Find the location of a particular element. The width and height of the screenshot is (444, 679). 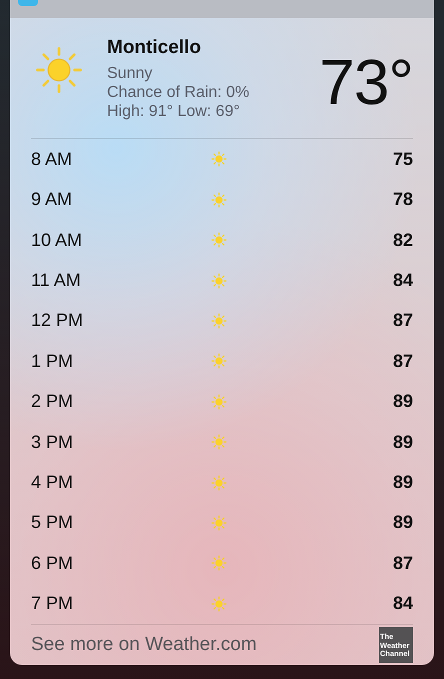

hour-label: 5 PM is located at coordinates (52, 523).